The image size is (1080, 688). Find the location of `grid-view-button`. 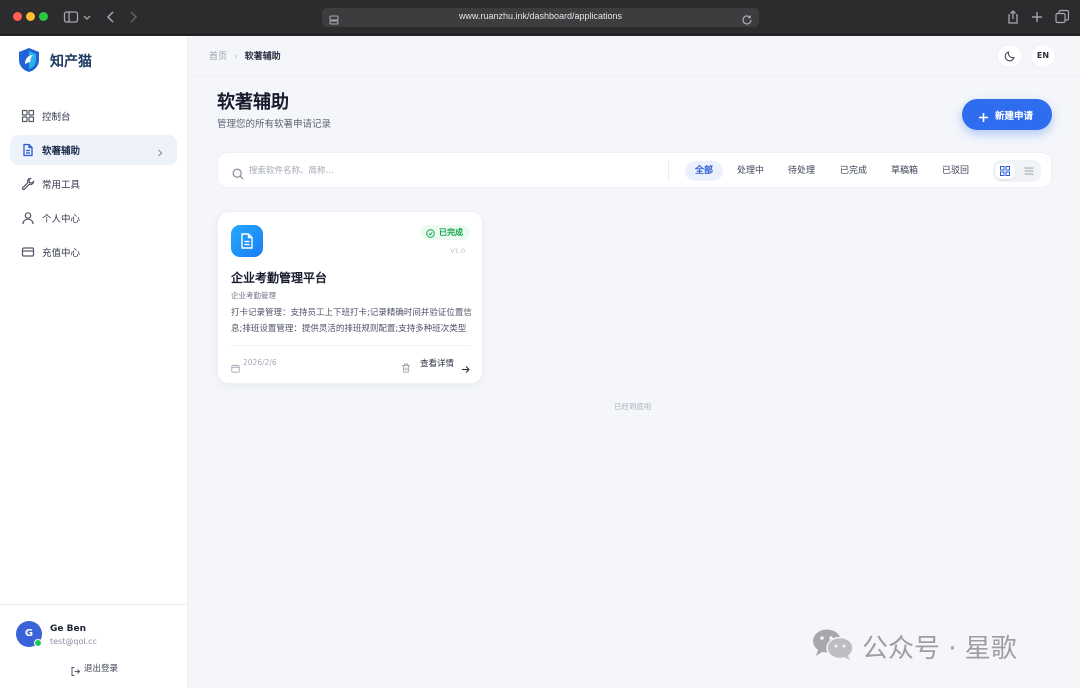

grid-view-button is located at coordinates (1005, 171).